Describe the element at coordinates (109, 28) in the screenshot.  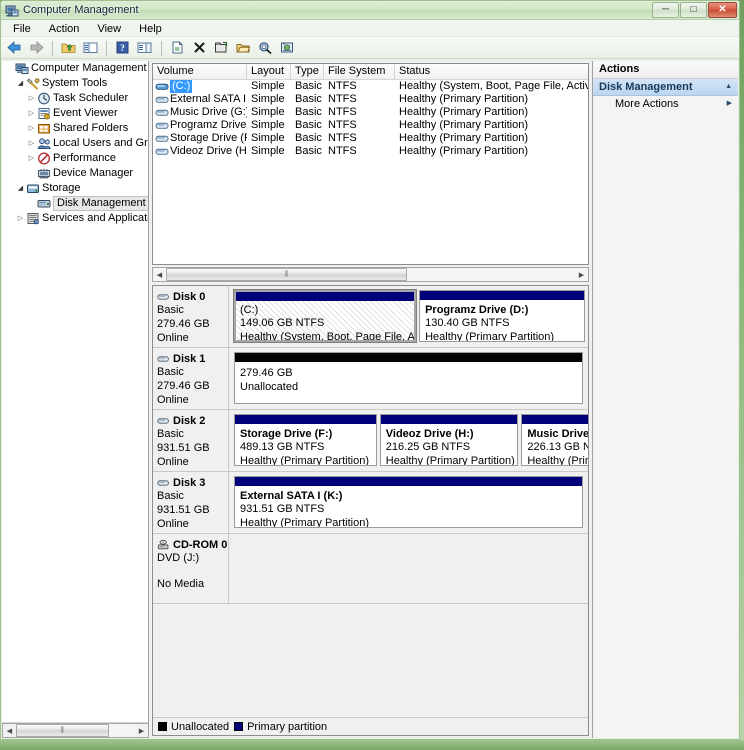
I see `menu-view: View` at that location.